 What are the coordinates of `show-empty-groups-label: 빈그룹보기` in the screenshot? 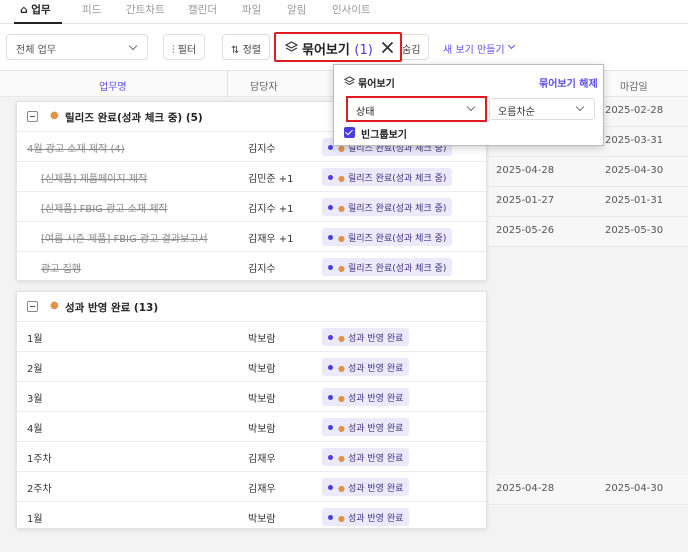 It's located at (384, 135).